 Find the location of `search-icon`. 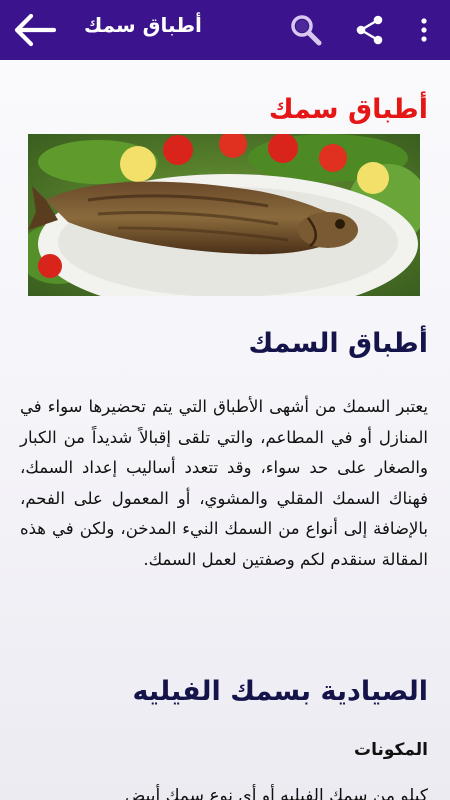

search-icon is located at coordinates (306, 30).